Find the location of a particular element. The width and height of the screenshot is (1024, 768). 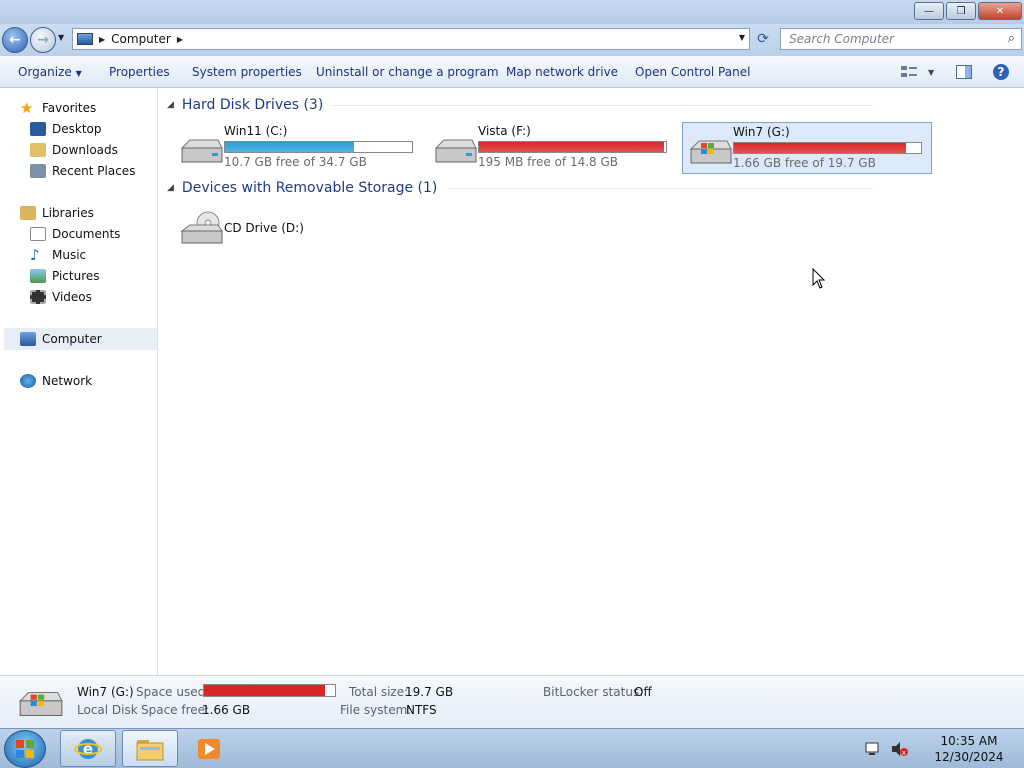

drive-name: Win7 (G:) is located at coordinates (761, 132).